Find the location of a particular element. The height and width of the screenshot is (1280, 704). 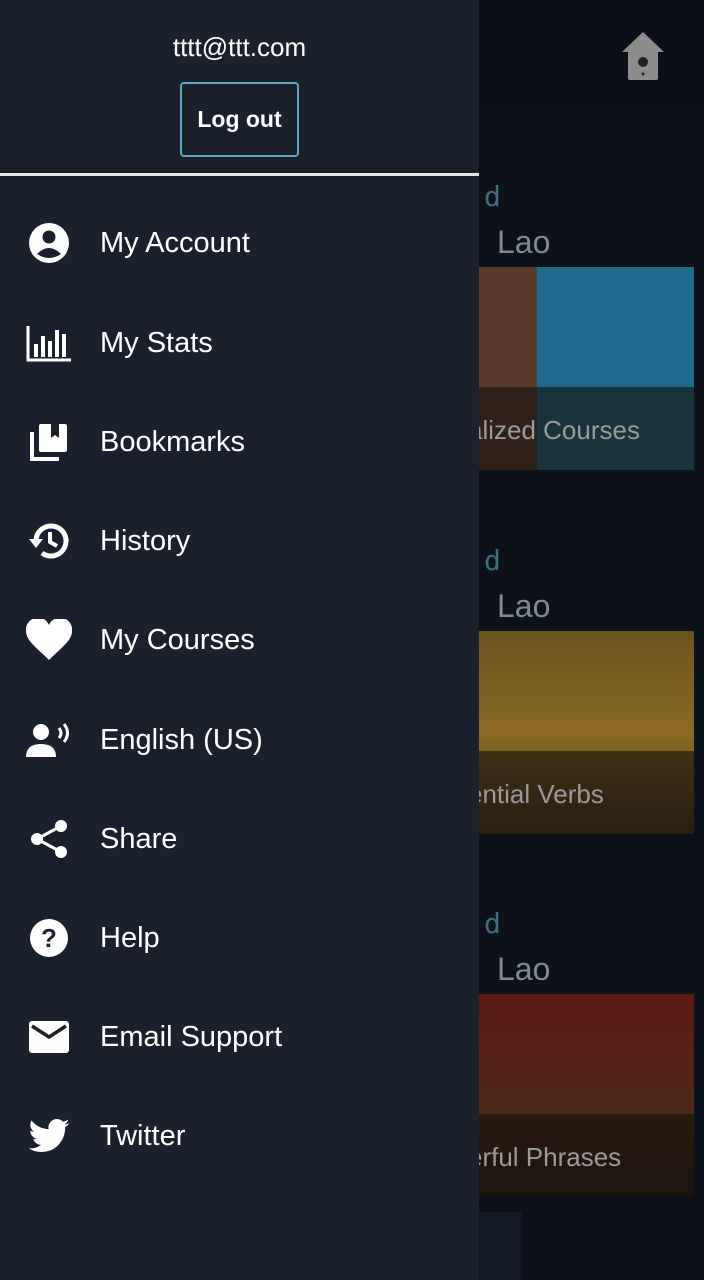

history-icon is located at coordinates (49, 541).